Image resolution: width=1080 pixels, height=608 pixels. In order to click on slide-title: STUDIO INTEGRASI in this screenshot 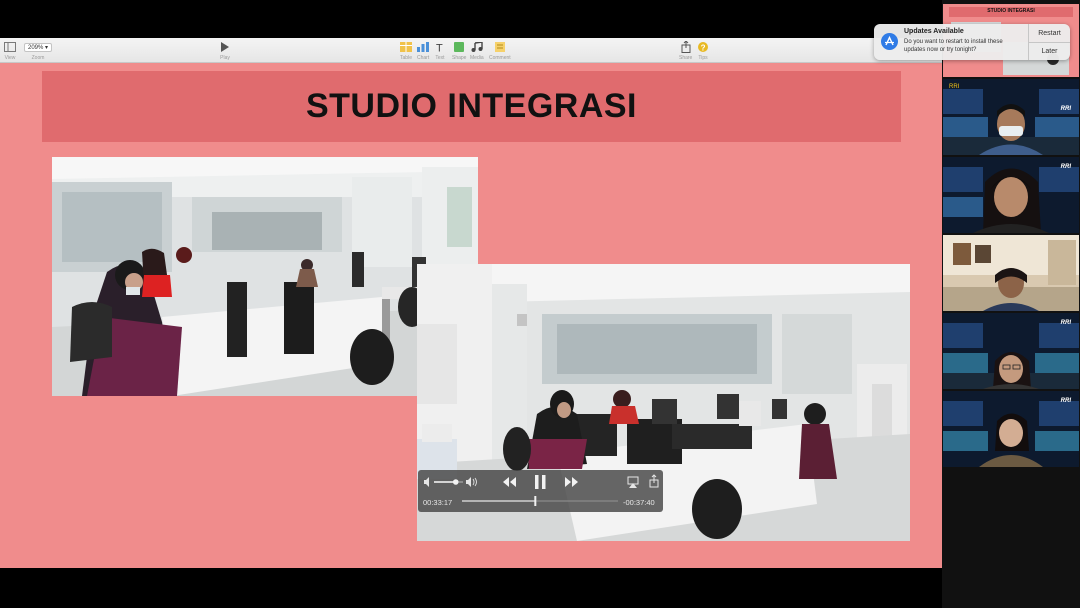, I will do `click(471, 106)`.